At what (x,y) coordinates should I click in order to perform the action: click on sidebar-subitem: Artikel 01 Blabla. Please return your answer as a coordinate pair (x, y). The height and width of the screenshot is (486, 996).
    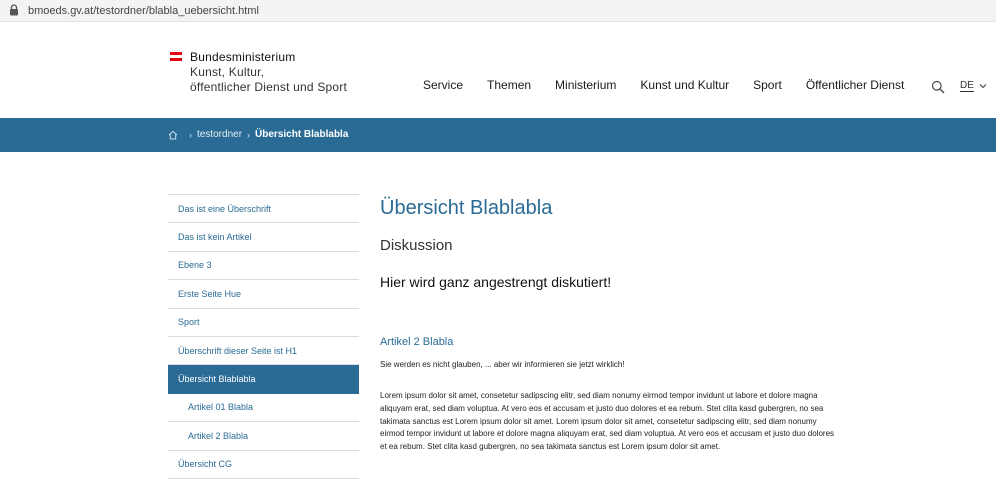
    Looking at the image, I should click on (263, 408).